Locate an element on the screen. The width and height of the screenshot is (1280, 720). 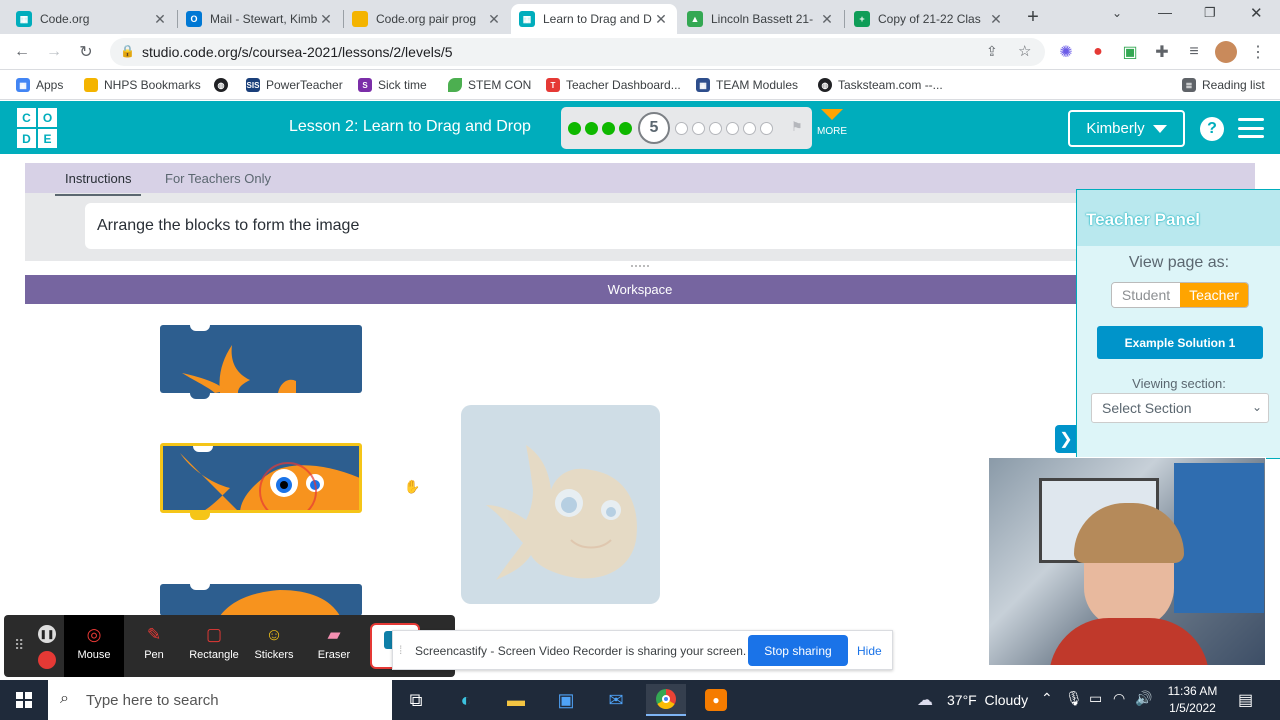
chrome-icon is located at coordinates (666, 700).